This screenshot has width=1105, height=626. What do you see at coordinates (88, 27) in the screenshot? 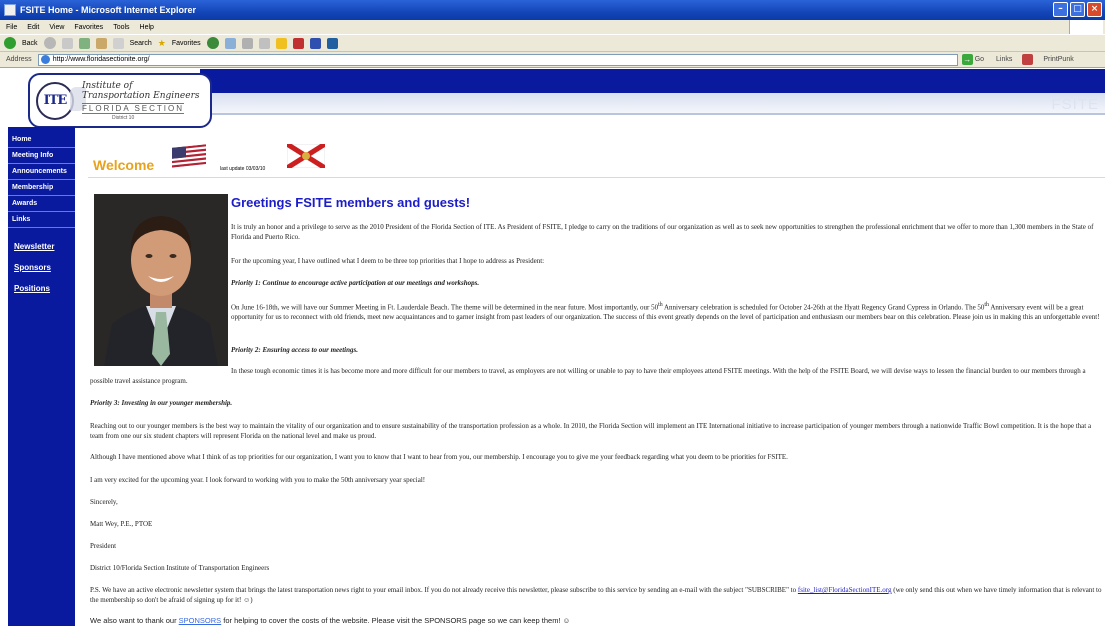
I see `menu-favorites: Favorites` at bounding box center [88, 27].